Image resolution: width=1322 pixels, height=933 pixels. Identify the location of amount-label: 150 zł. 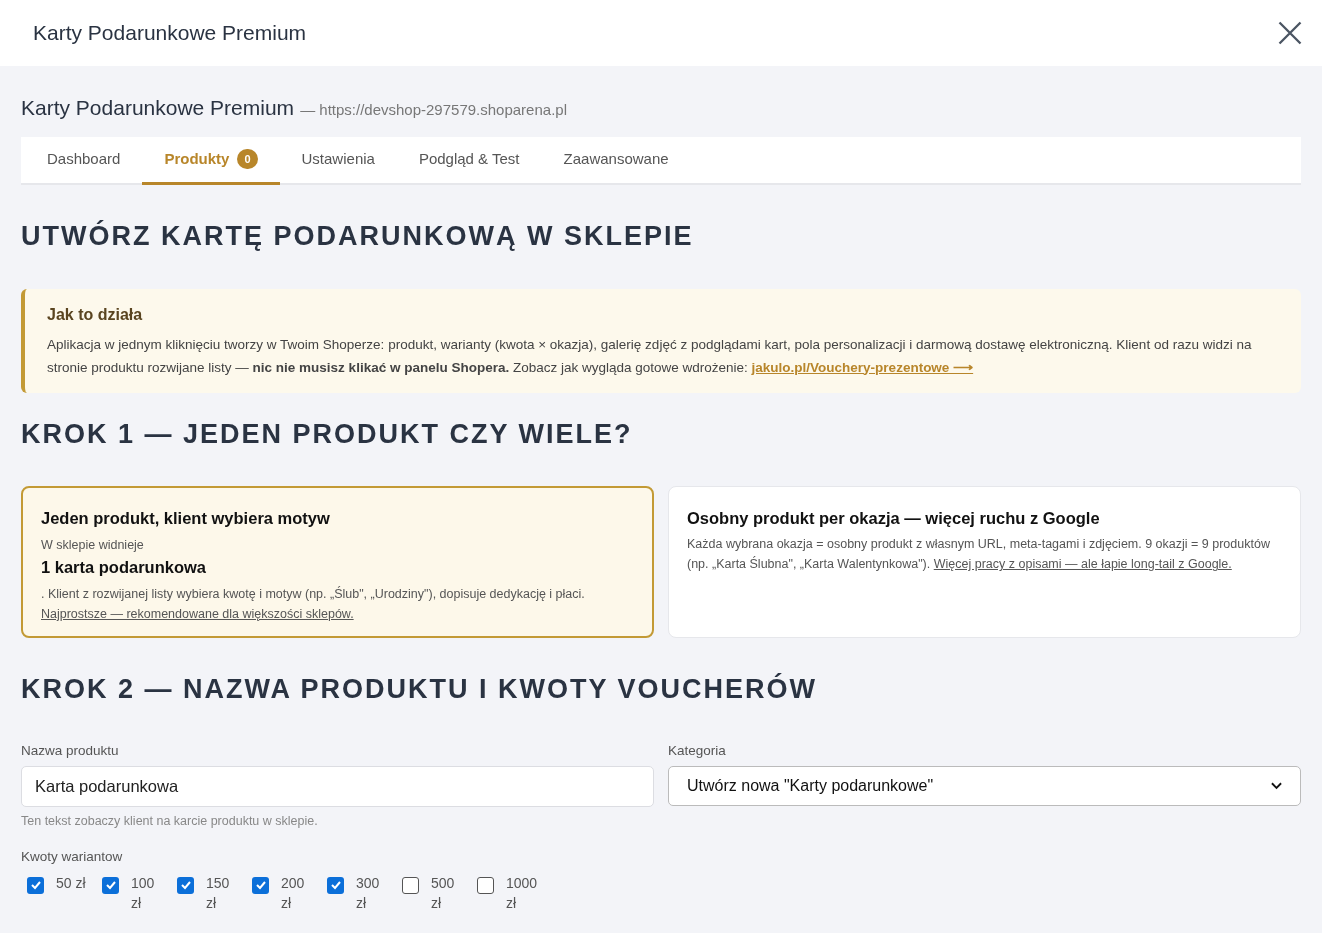
(218, 893).